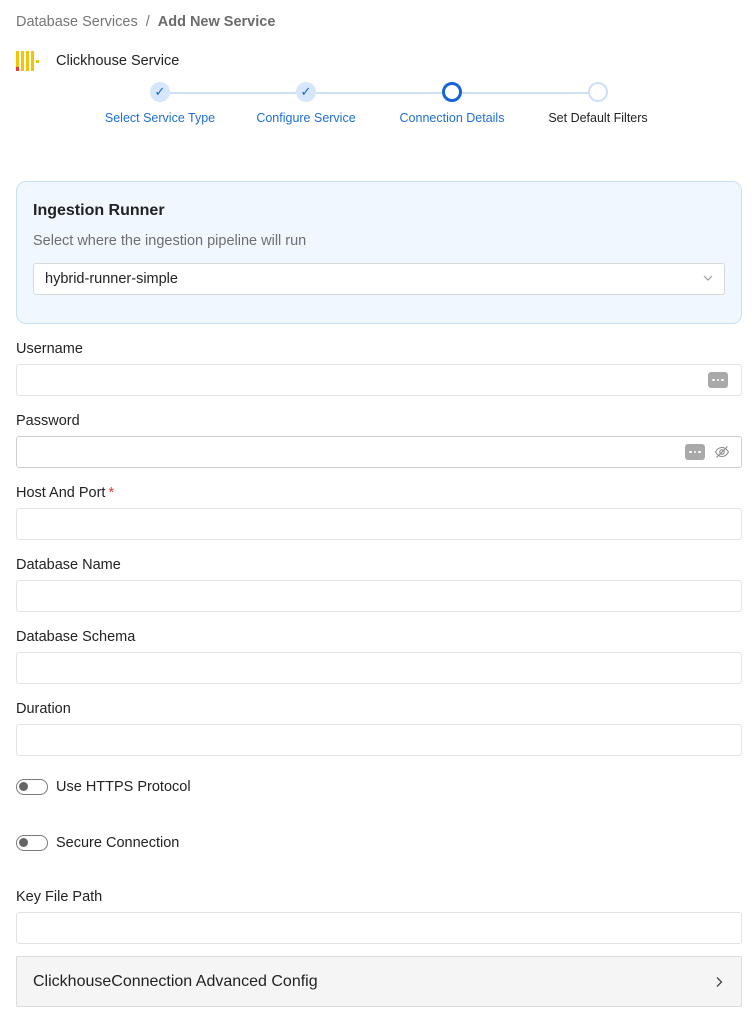  Describe the element at coordinates (379, 380) in the screenshot. I see `username-input` at that location.